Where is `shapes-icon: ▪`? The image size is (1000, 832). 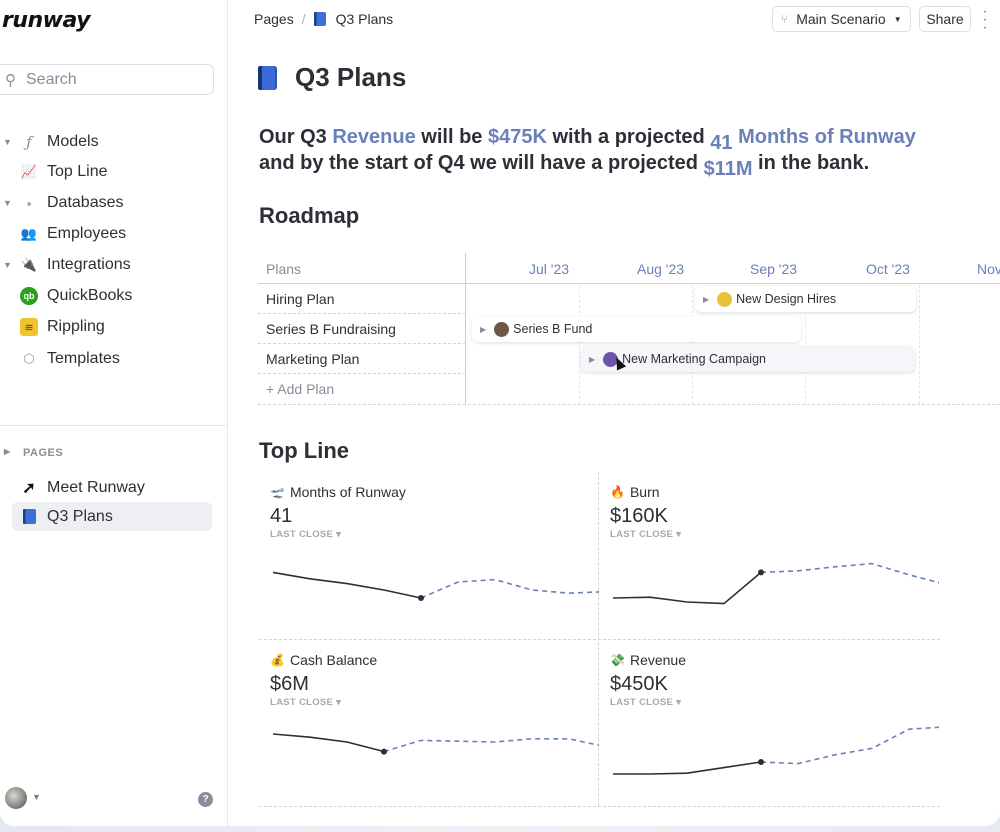
shapes-icon: ▪ is located at coordinates (29, 203).